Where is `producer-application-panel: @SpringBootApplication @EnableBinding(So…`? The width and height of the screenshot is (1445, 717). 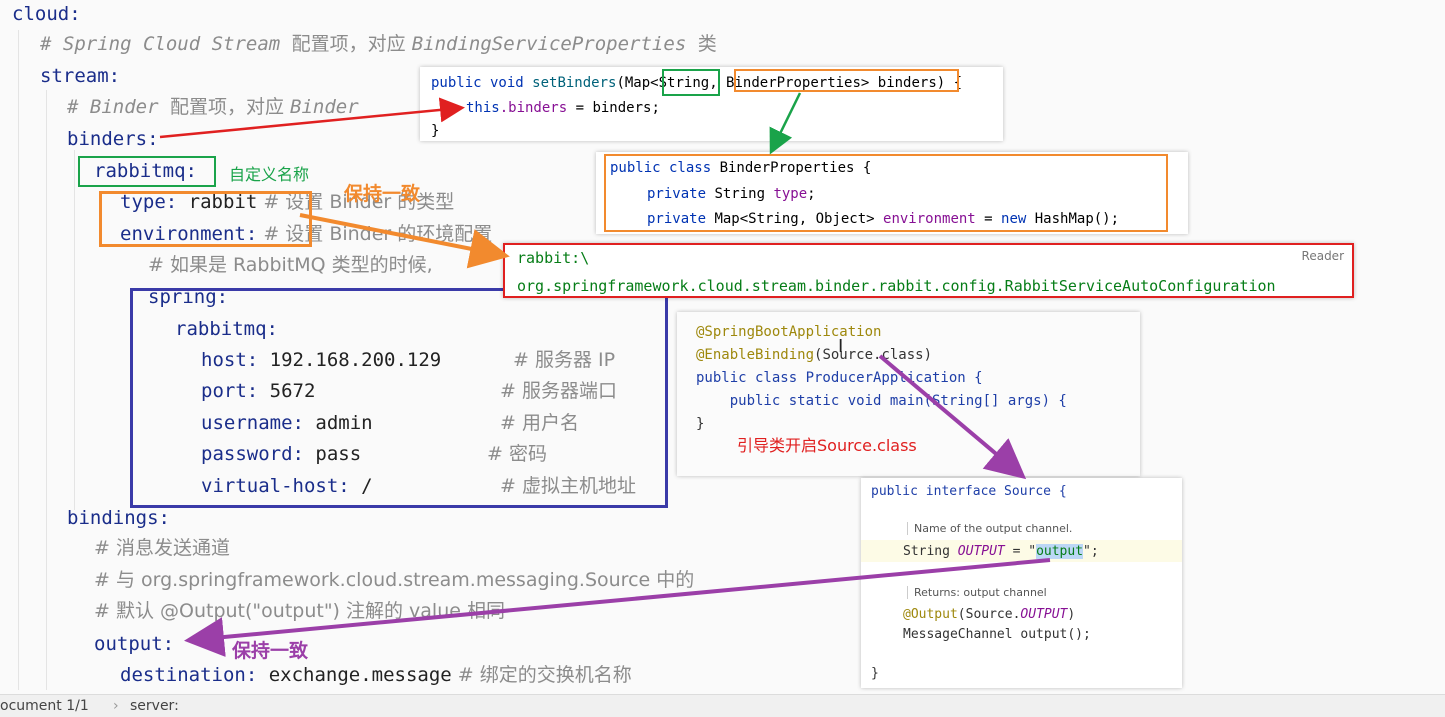 producer-application-panel: @SpringBootApplication @EnableBinding(So… is located at coordinates (908, 394).